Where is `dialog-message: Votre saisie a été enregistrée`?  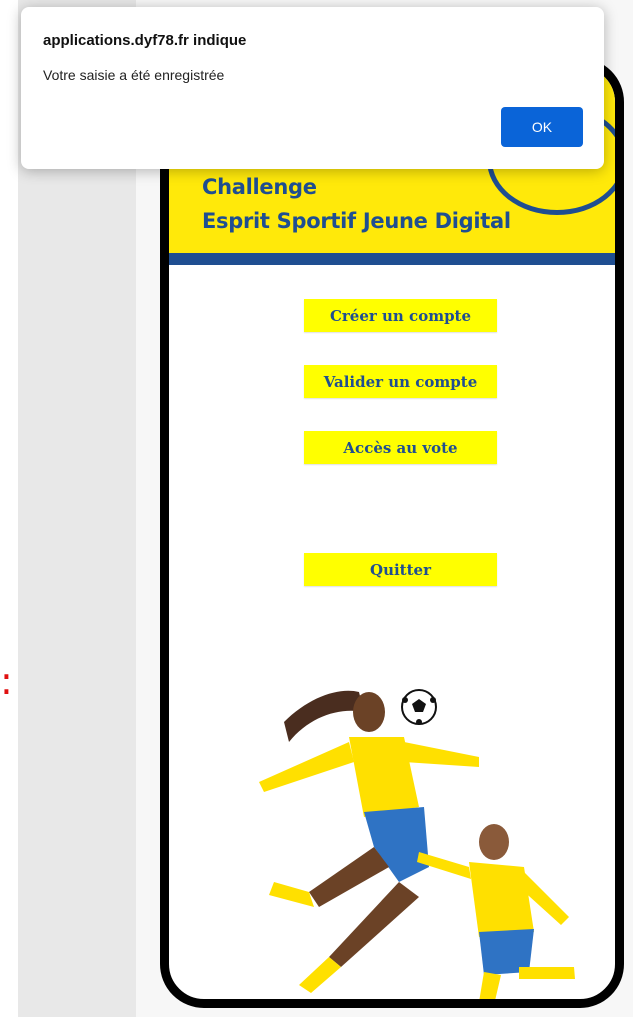
dialog-message: Votre saisie a été enregistrée is located at coordinates (134, 75).